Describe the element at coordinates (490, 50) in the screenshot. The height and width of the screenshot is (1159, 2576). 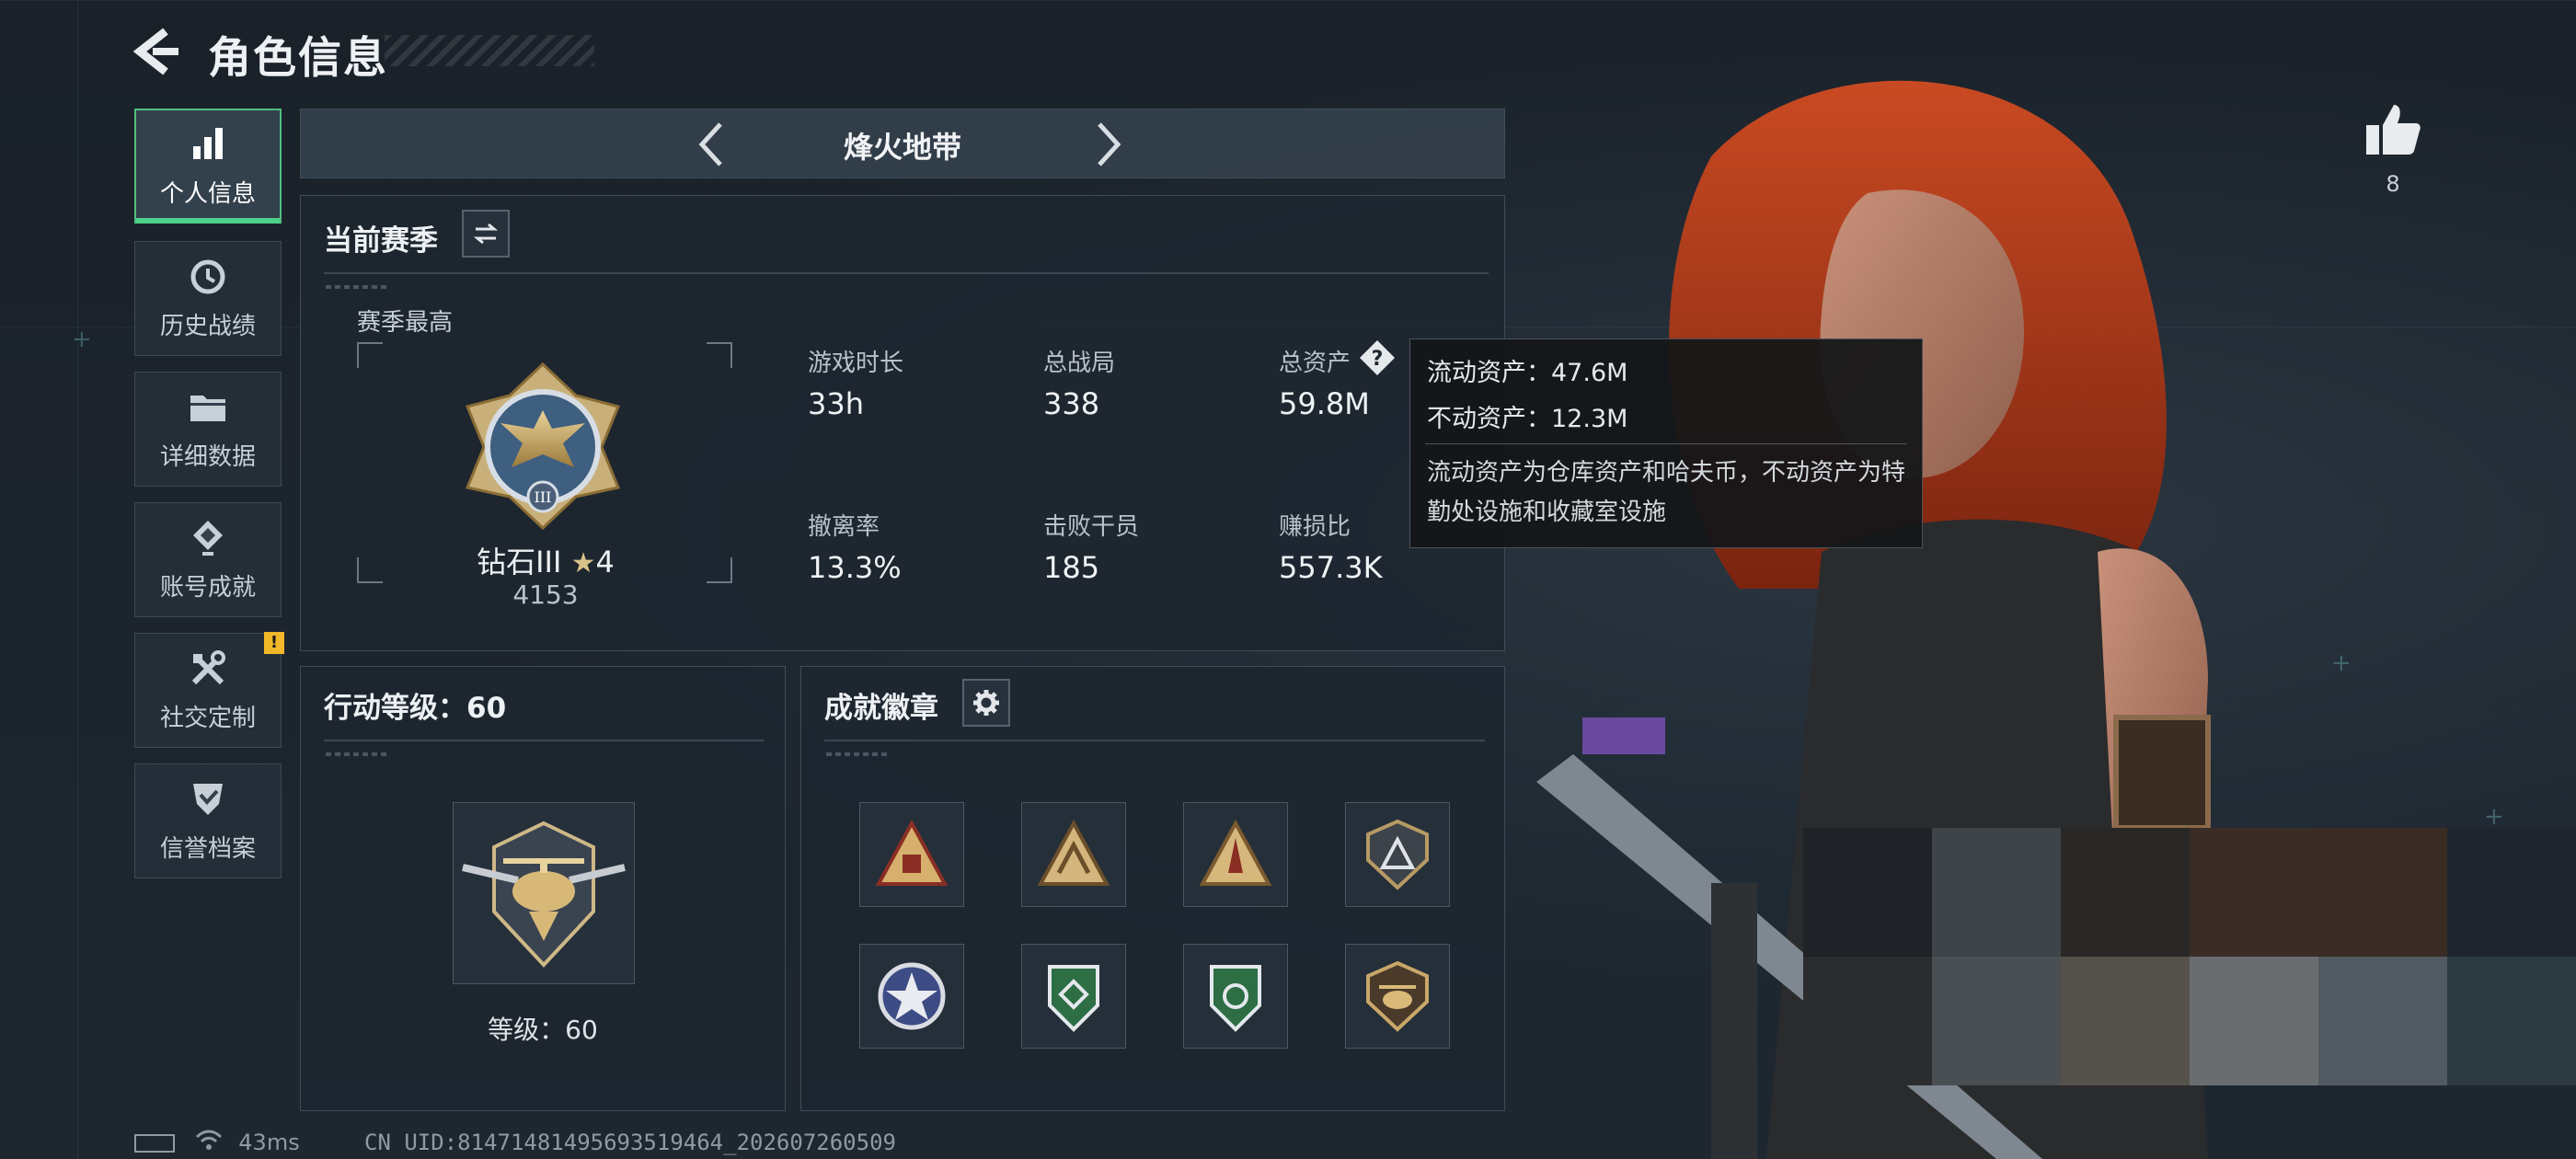
I see `title-decoration` at that location.